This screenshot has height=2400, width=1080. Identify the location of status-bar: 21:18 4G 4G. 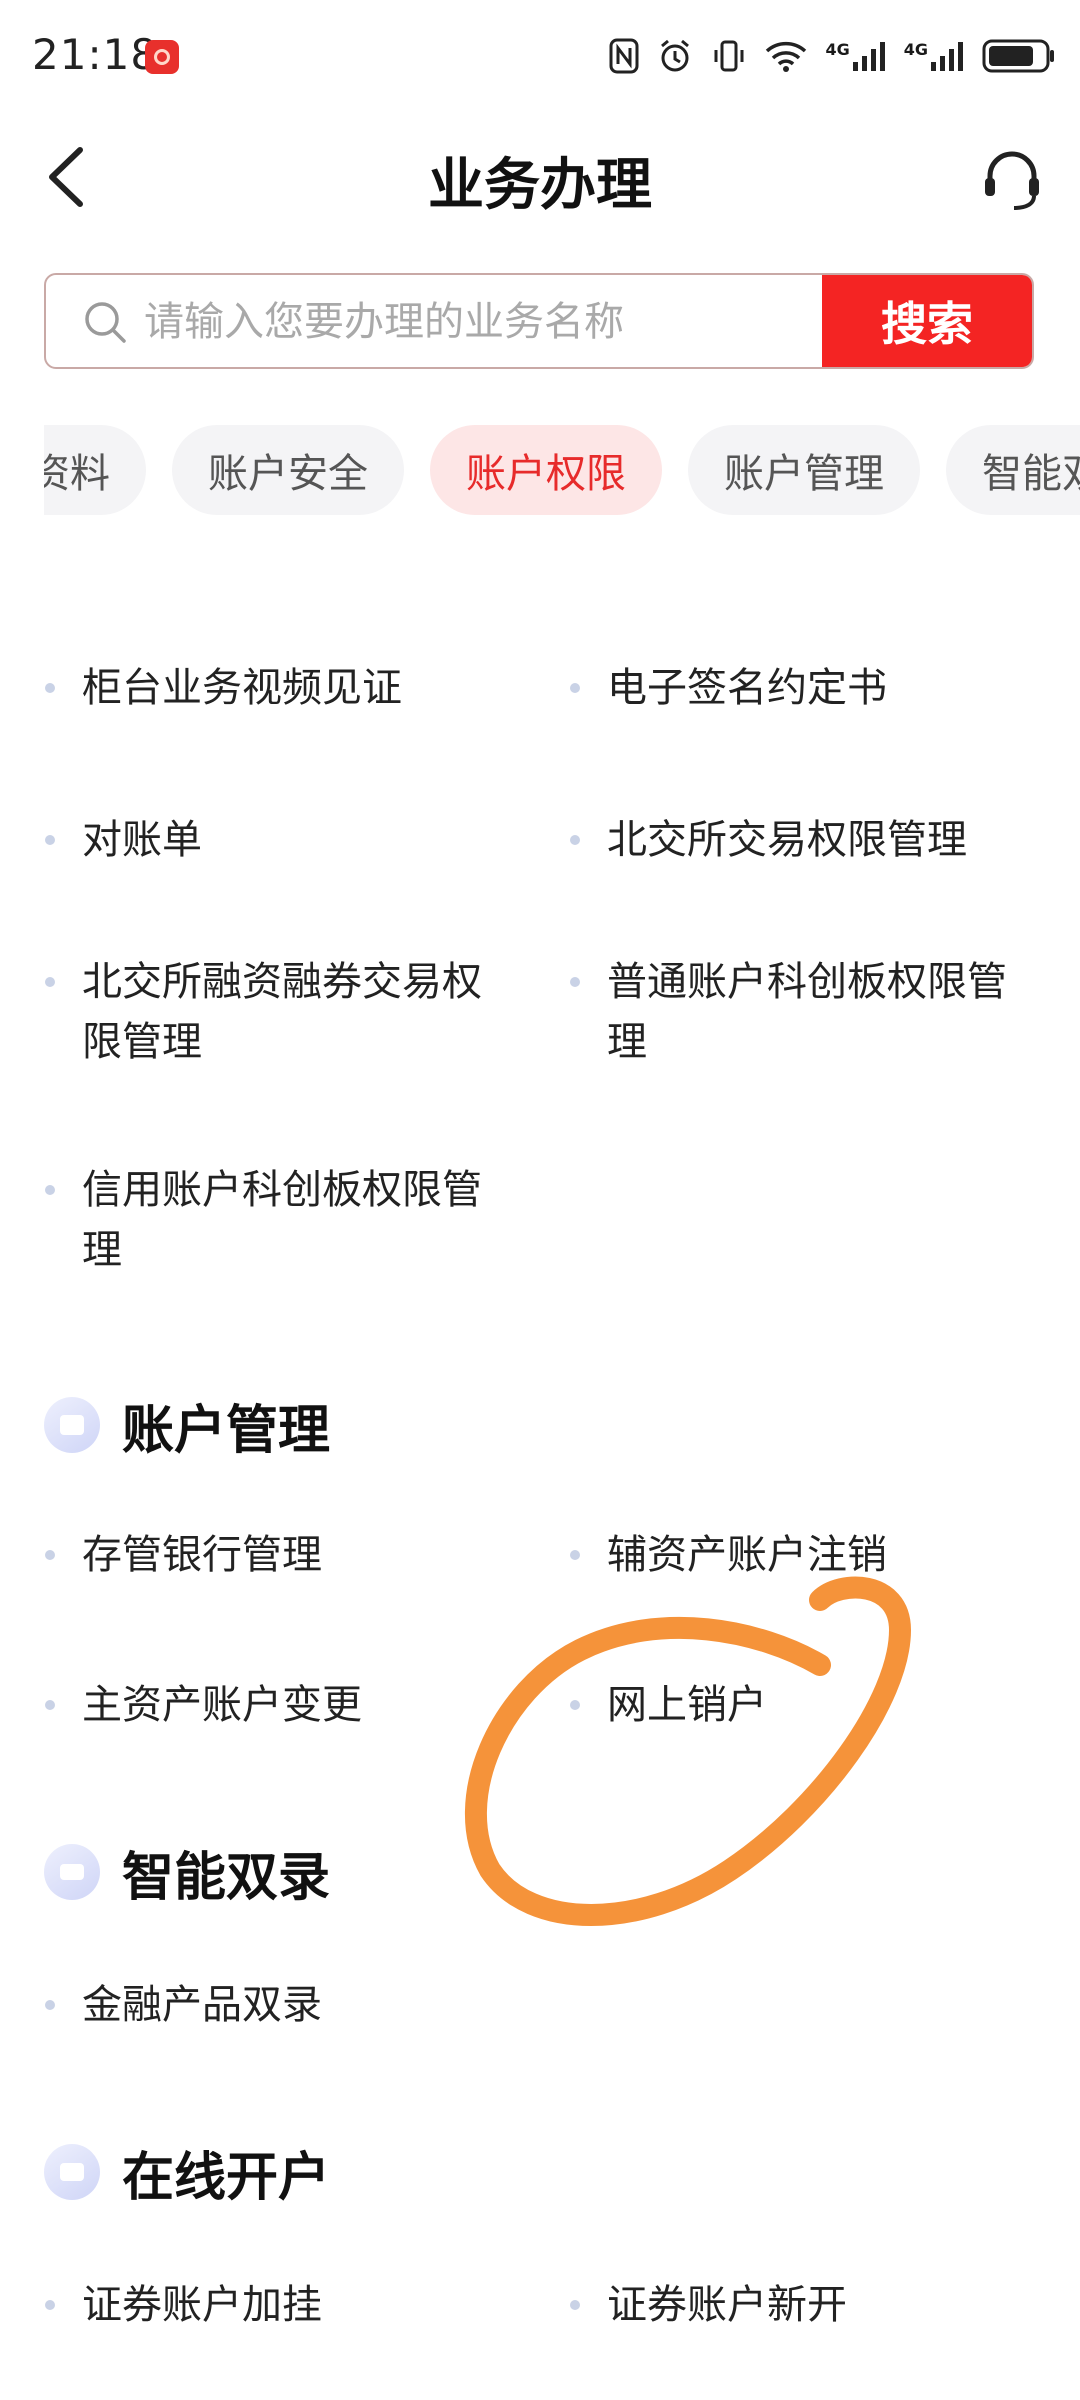
(540, 55).